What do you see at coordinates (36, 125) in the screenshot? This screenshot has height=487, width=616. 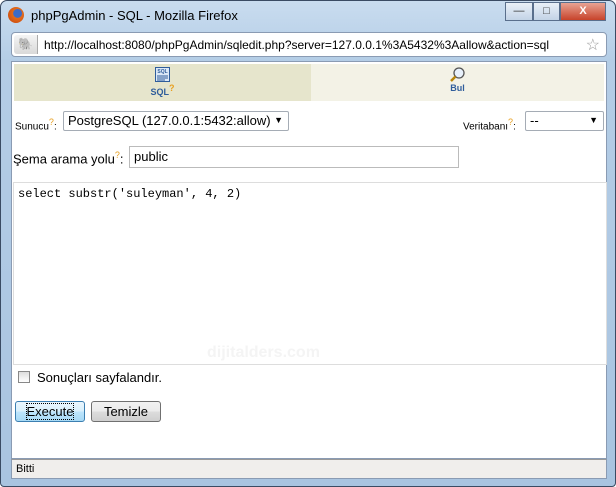 I see `server-label: Sunucu?:` at bounding box center [36, 125].